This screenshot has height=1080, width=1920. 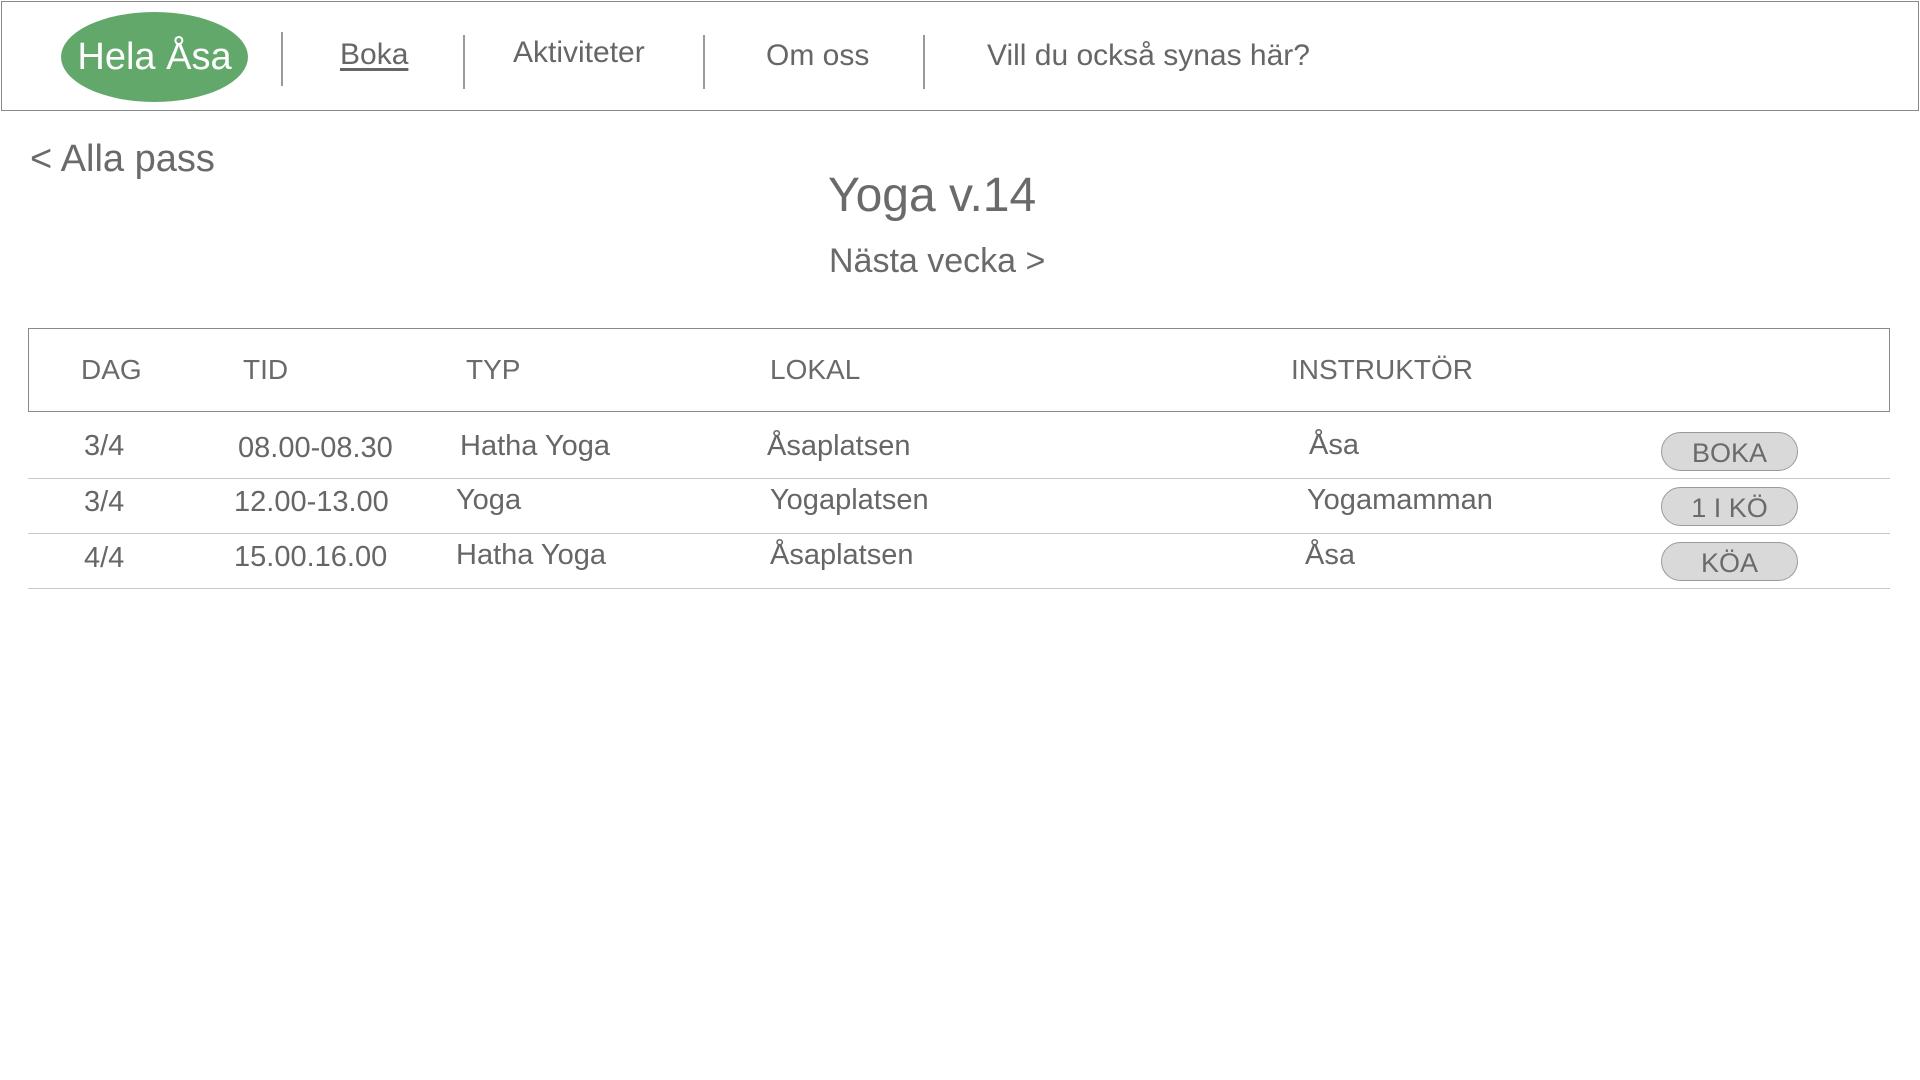 What do you see at coordinates (1400, 500) in the screenshot?
I see `cell-instruktor: Yogamamman` at bounding box center [1400, 500].